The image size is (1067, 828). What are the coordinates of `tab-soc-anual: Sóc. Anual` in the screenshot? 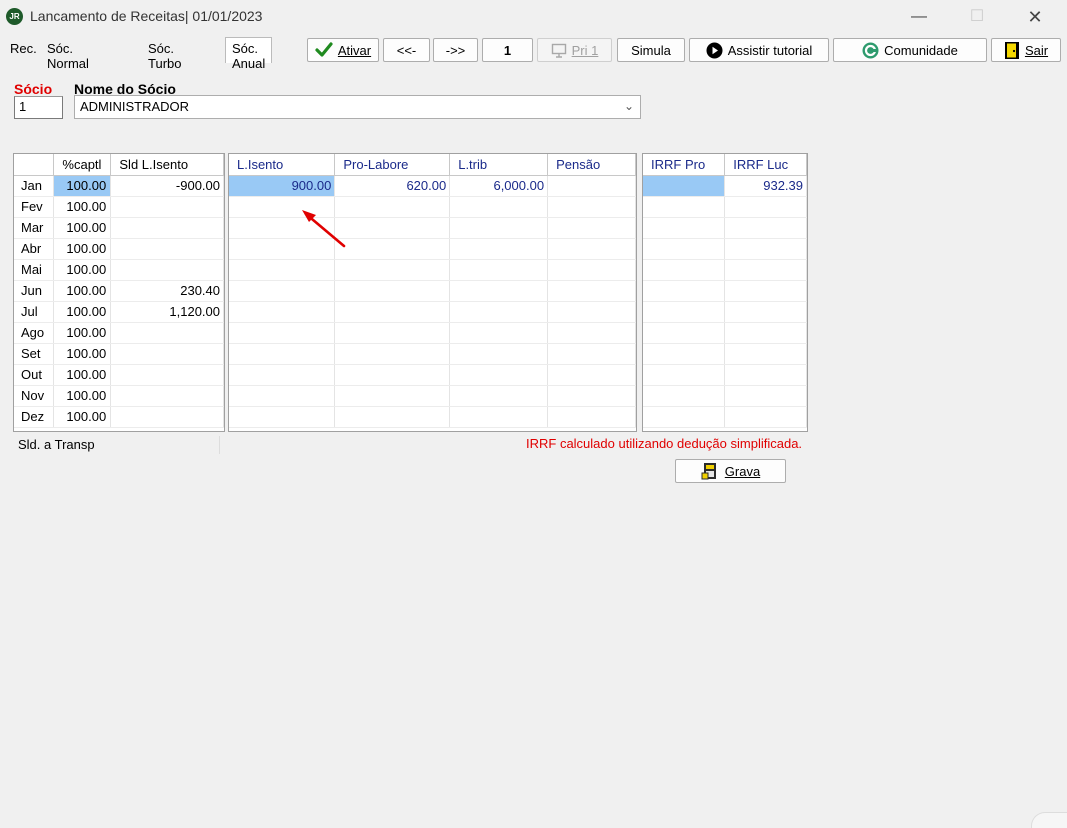 It's located at (249, 54).